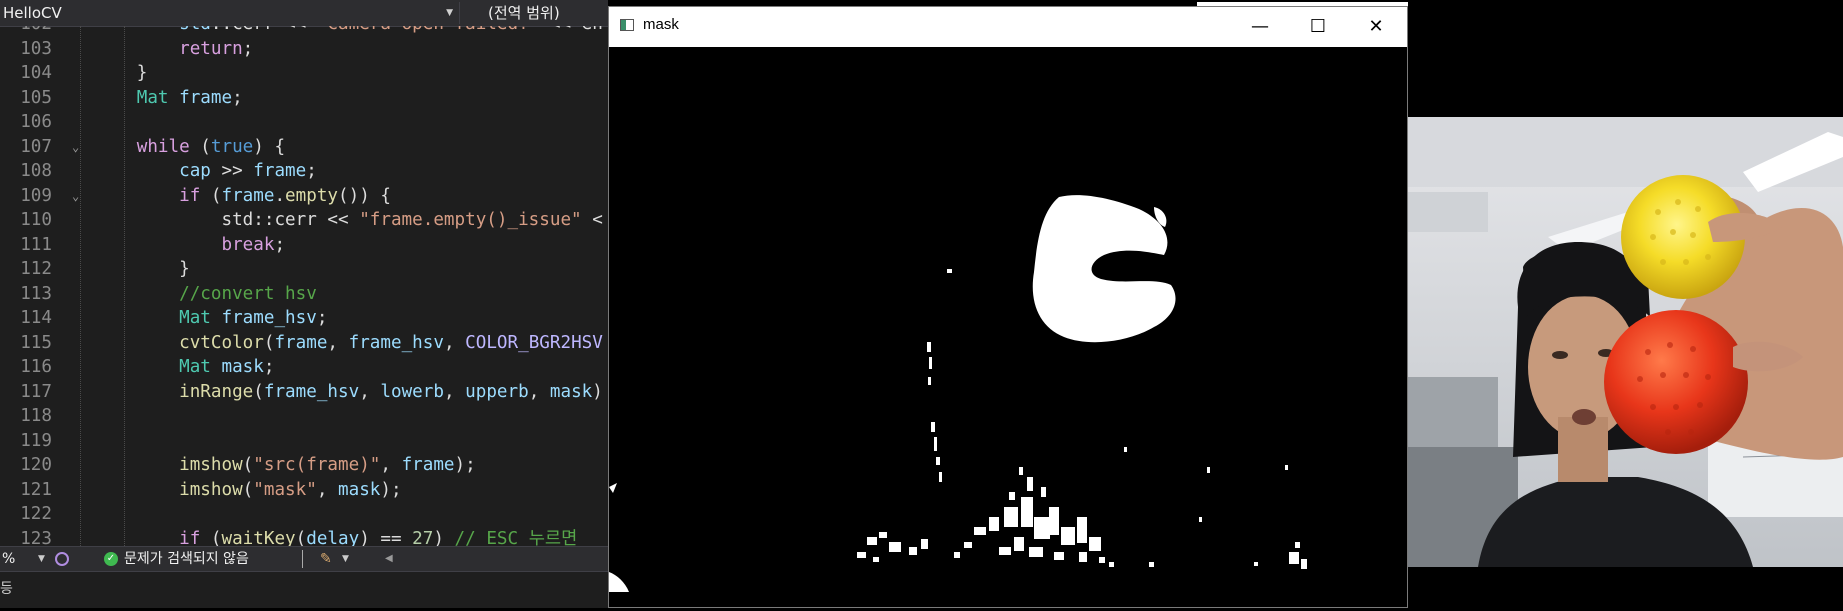 The height and width of the screenshot is (611, 1843). What do you see at coordinates (304, 416) in the screenshot?
I see `code-line: 118` at bounding box center [304, 416].